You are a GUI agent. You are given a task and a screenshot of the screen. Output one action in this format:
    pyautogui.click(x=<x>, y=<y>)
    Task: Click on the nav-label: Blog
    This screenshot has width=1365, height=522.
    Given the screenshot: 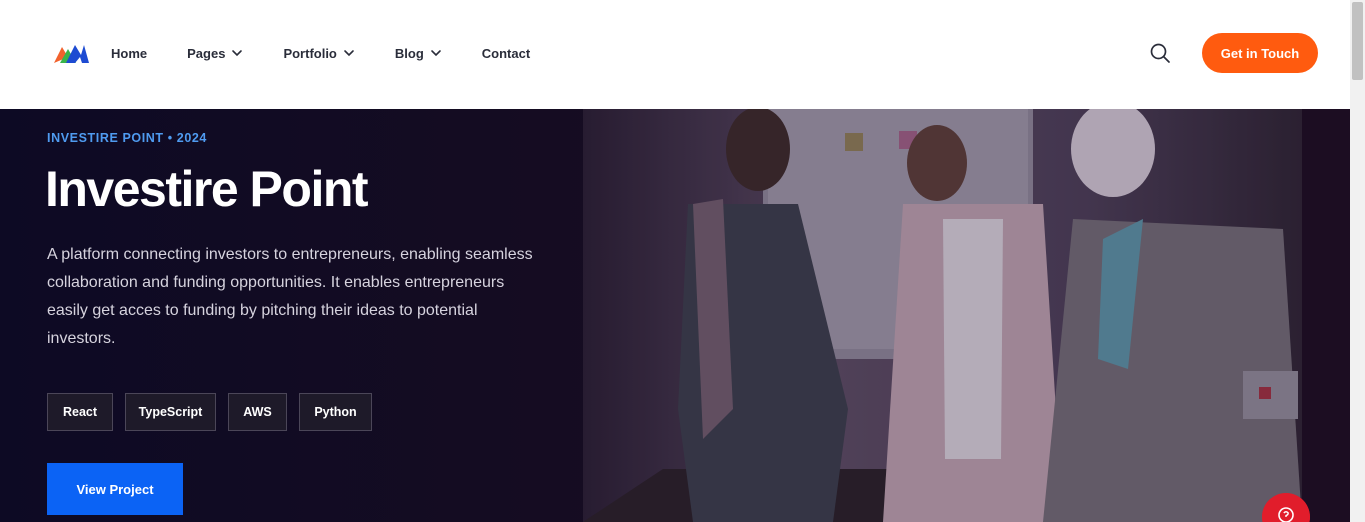 What is the action you would take?
    pyautogui.click(x=409, y=53)
    